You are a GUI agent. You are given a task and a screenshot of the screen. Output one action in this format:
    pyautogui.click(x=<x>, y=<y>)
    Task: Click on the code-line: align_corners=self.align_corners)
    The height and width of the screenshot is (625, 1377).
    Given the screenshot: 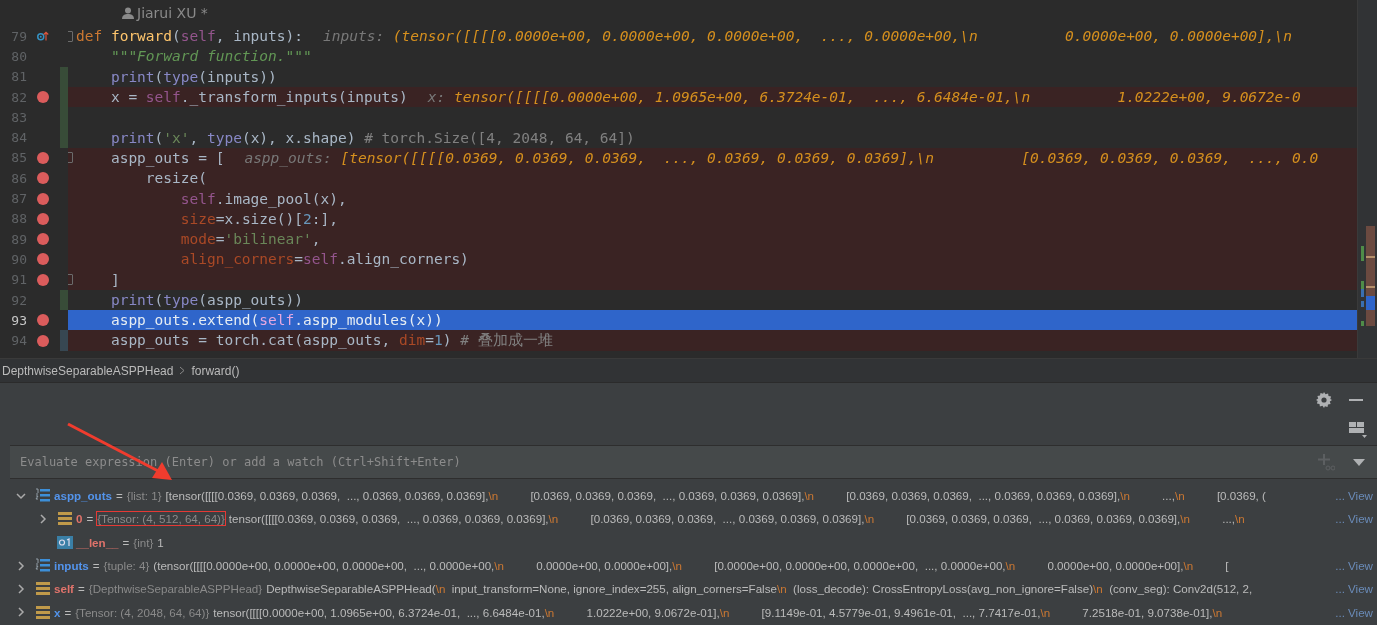 What is the action you would take?
    pyautogui.click(x=324, y=259)
    